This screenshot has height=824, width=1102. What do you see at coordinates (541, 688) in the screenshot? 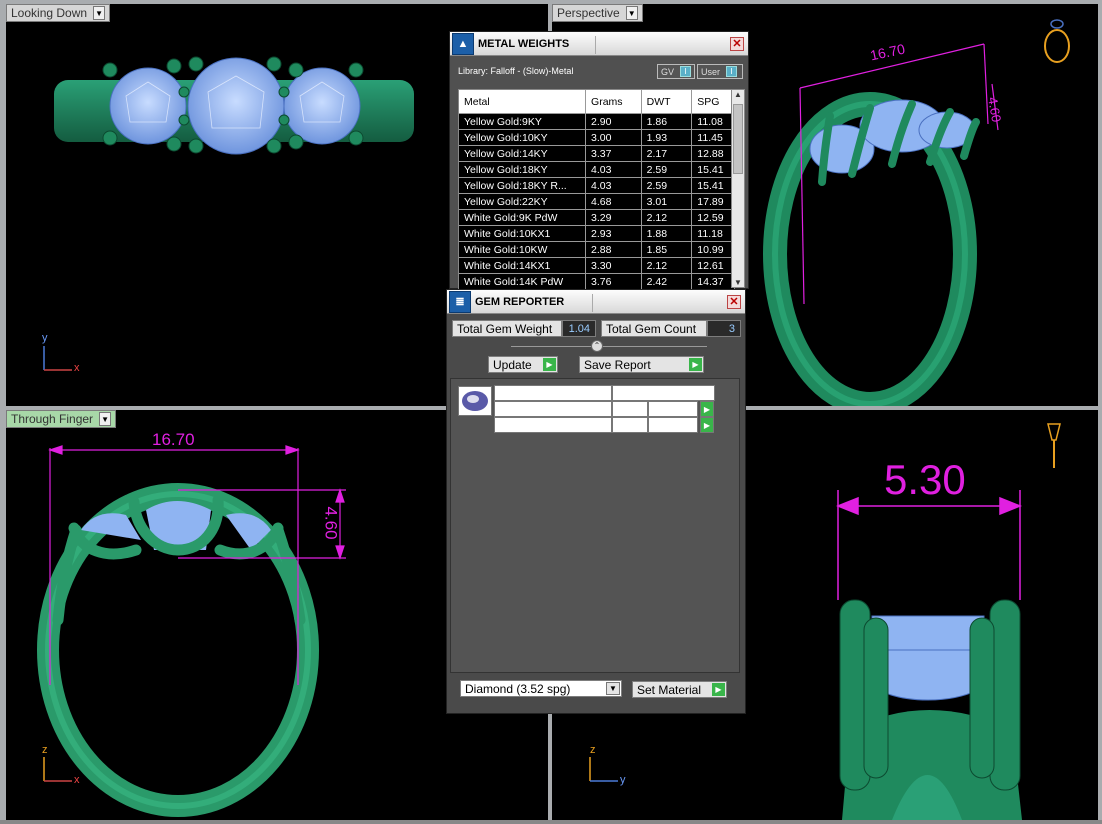
I see `material-select: Diamond (3.52 spg) ▼` at bounding box center [541, 688].